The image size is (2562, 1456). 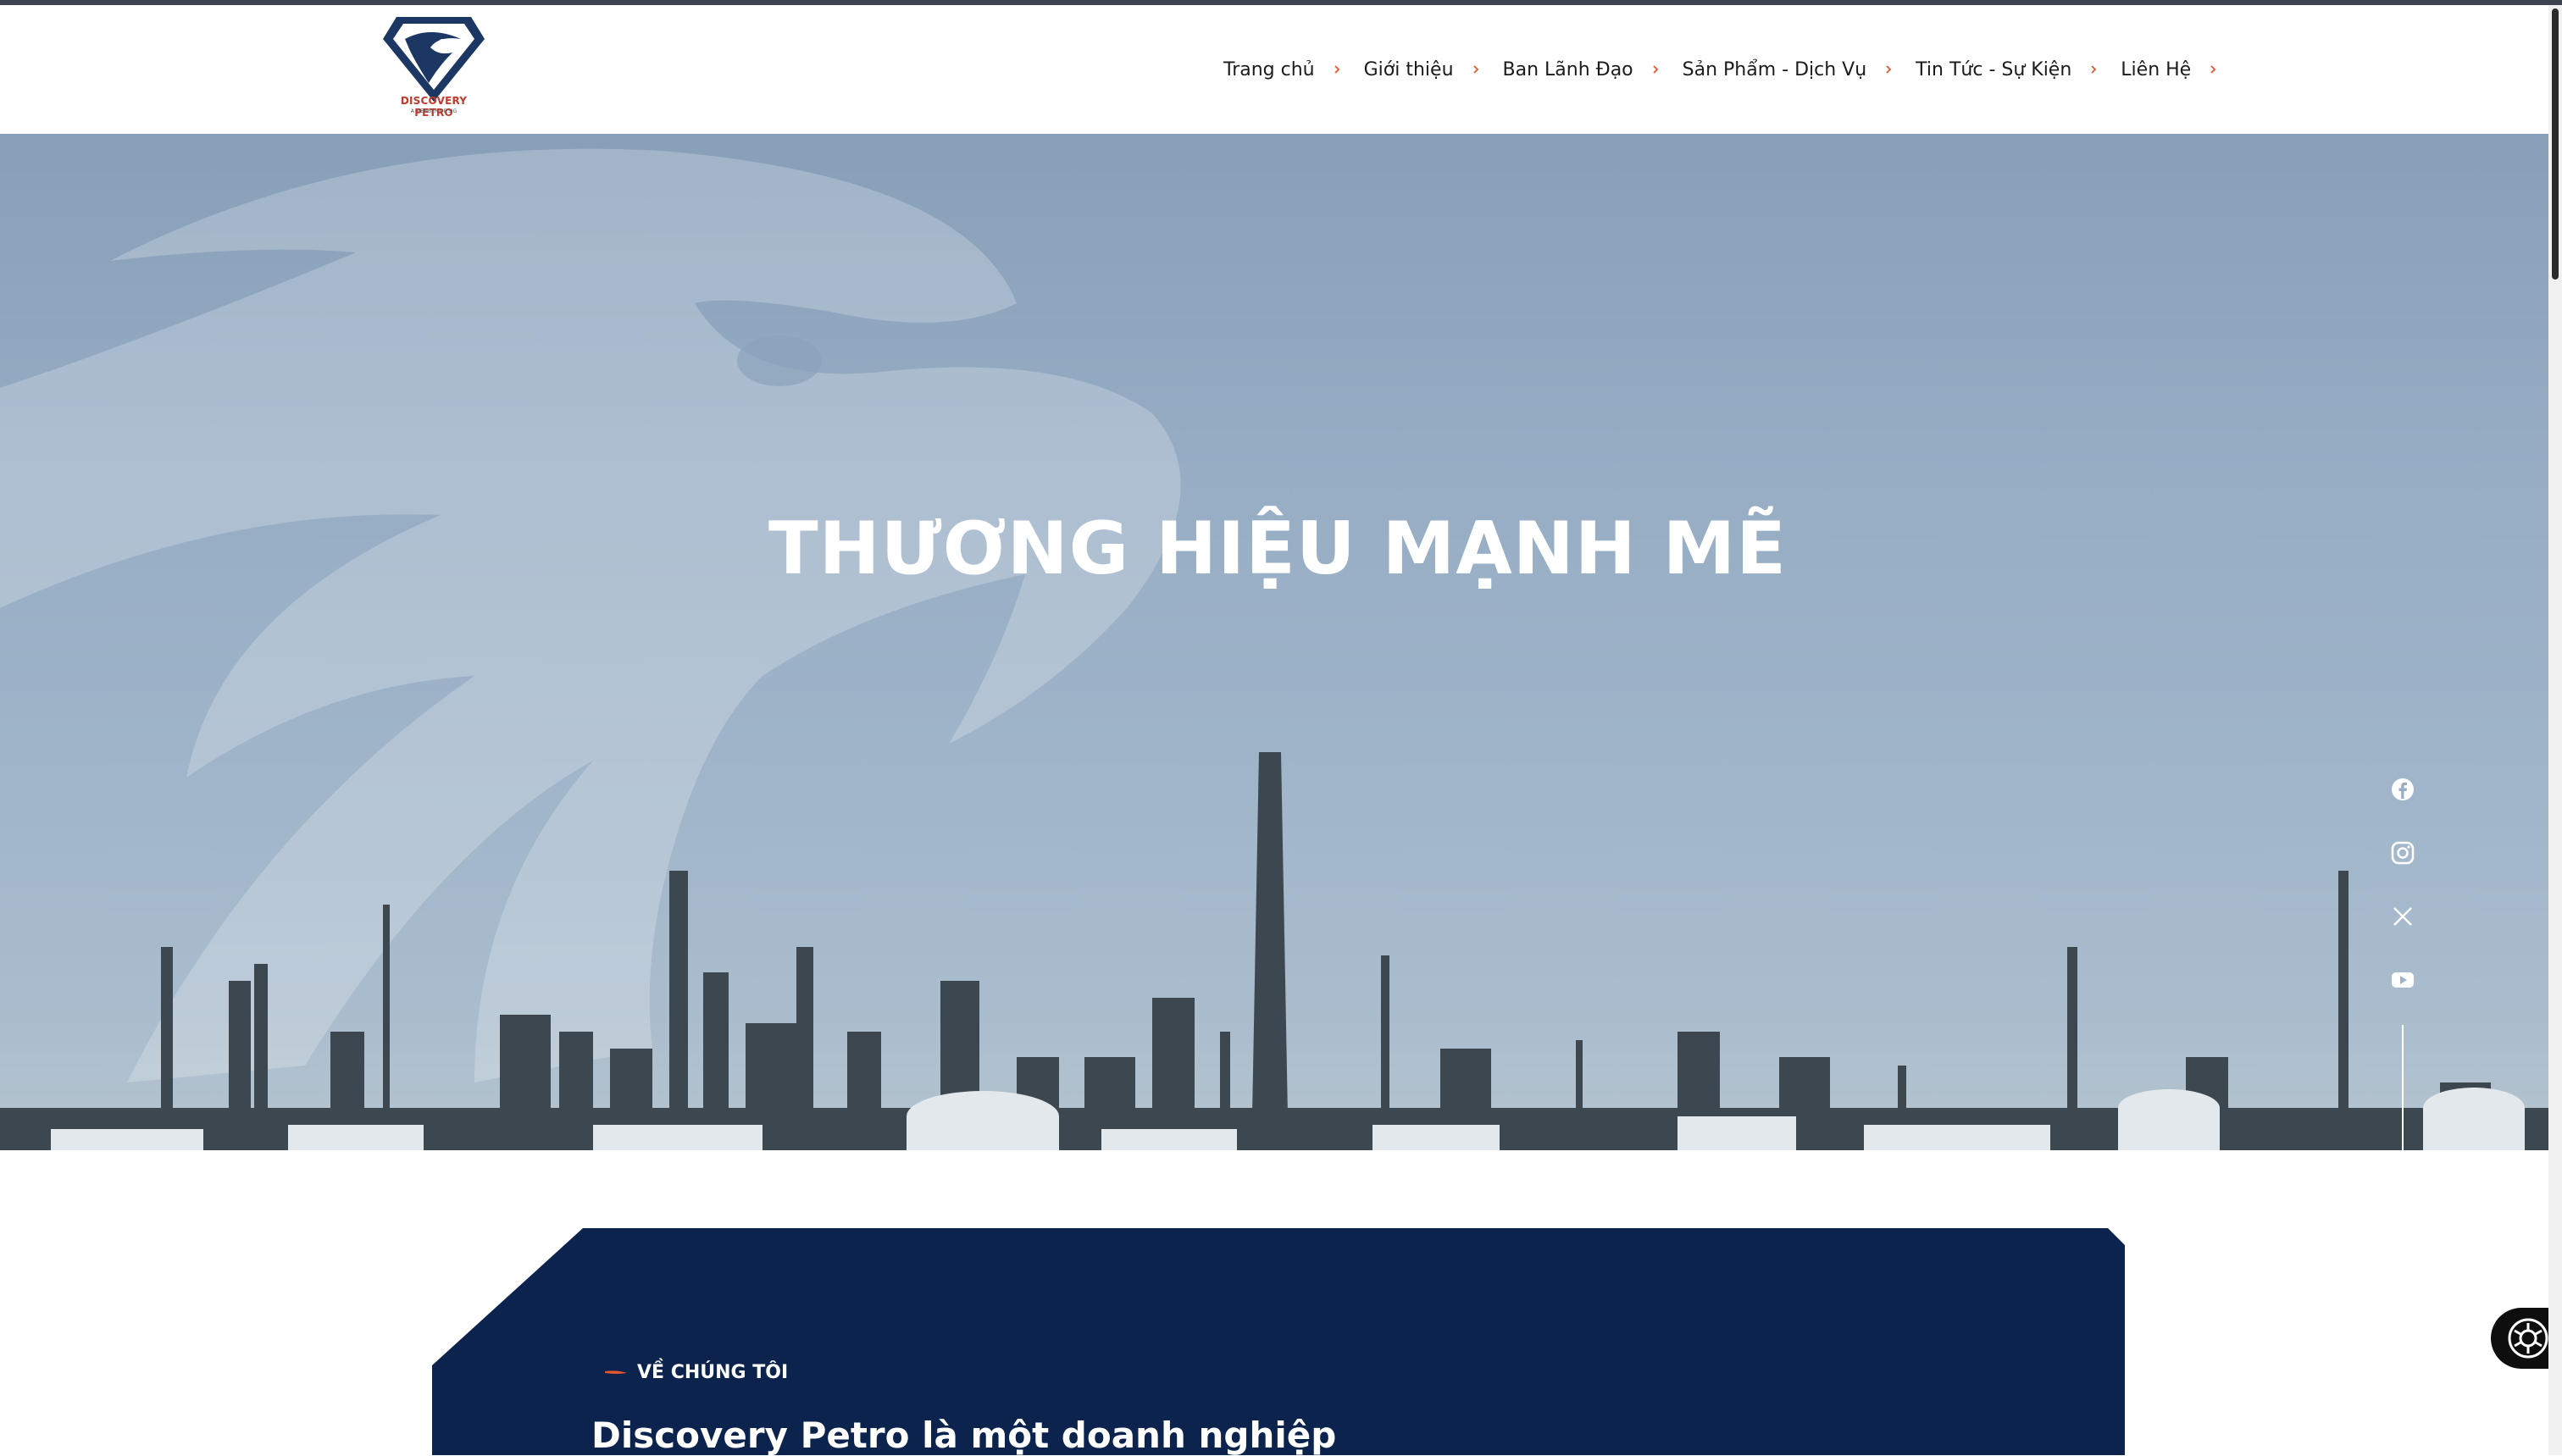 I want to click on nav-item-products-services: Sản Phẩm - Dịch Vụ, so click(x=1788, y=69).